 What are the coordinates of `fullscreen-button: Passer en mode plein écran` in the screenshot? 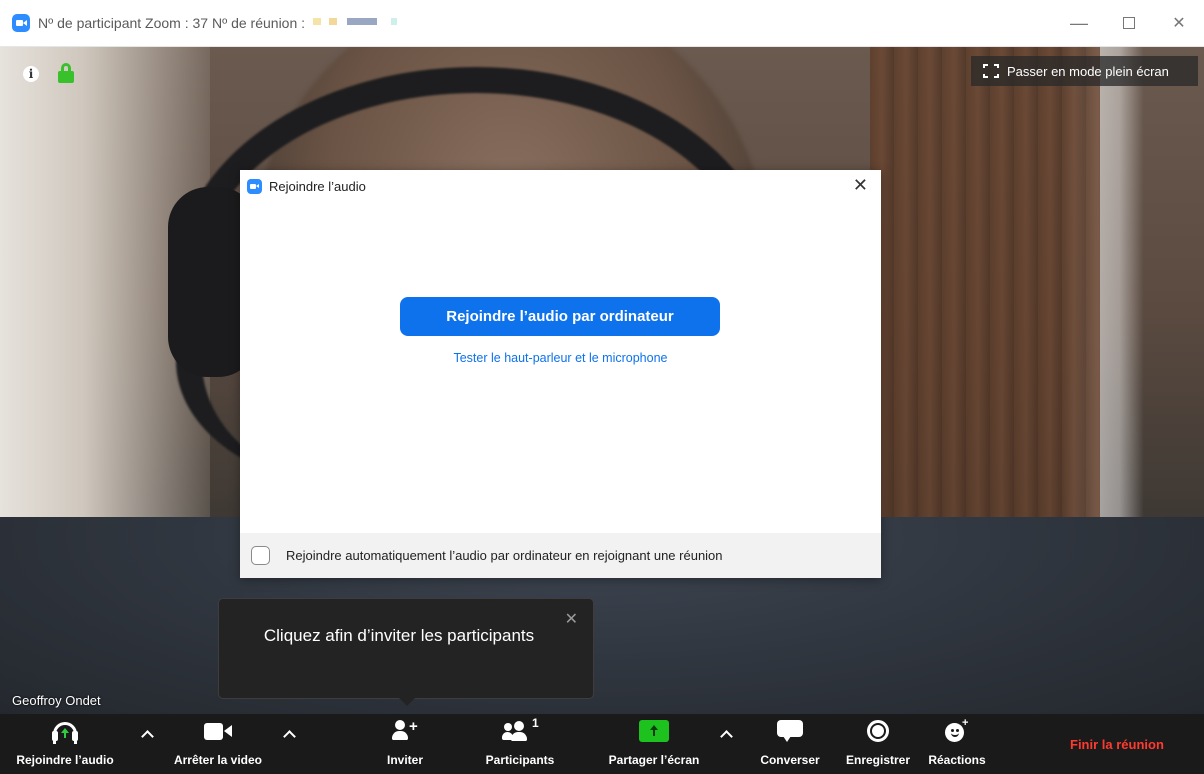 It's located at (1084, 71).